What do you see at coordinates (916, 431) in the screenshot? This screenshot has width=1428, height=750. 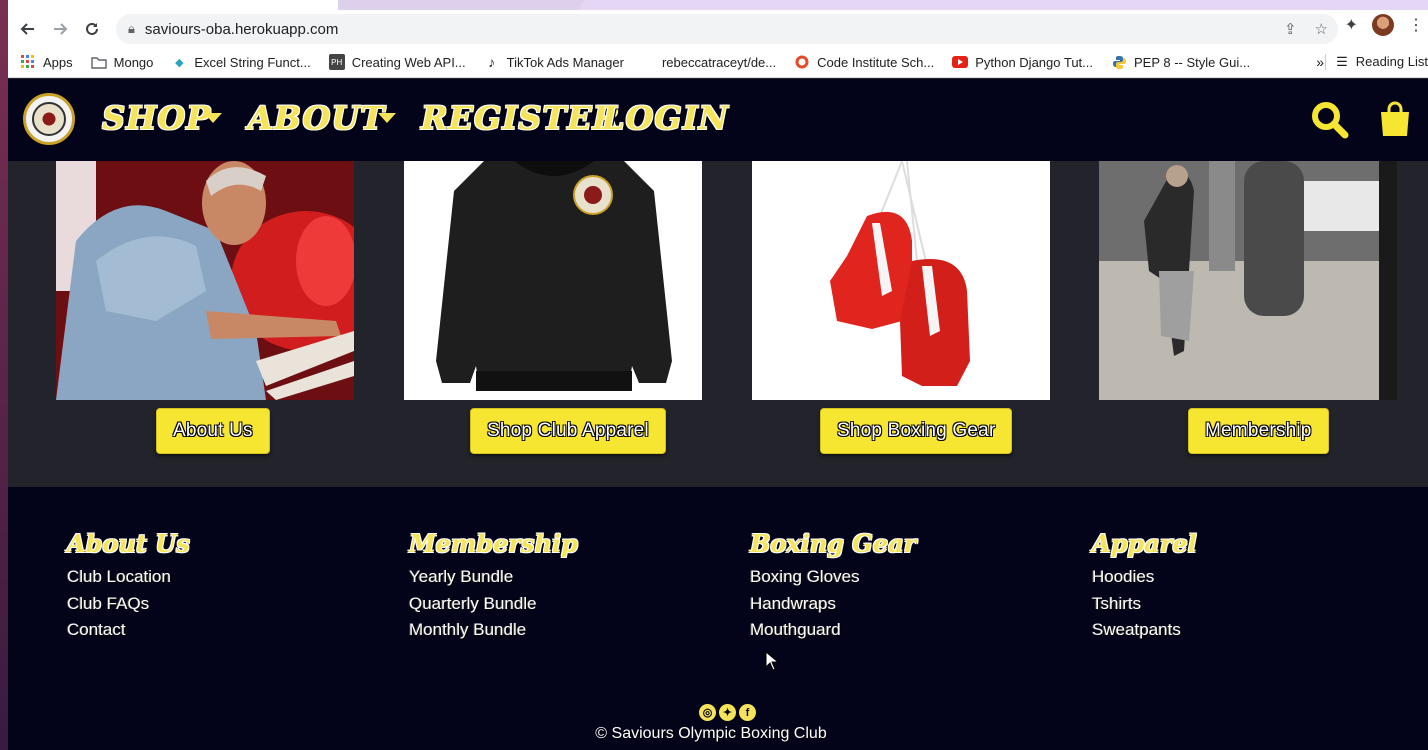 I see `shop-boxing-gear-button: Shop Boxing Gear` at bounding box center [916, 431].